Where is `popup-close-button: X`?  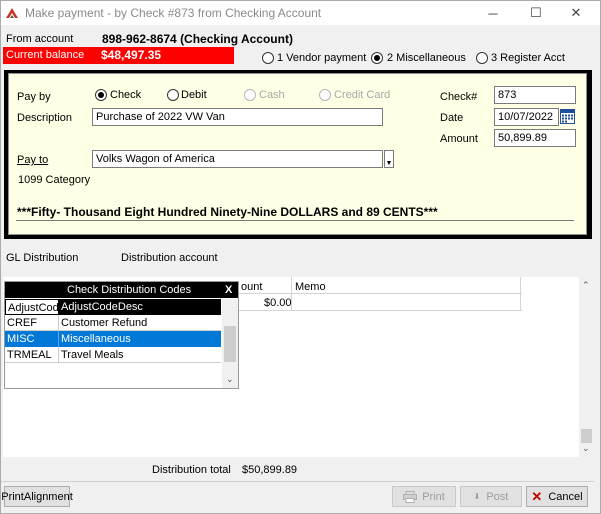 popup-close-button: X is located at coordinates (228, 290).